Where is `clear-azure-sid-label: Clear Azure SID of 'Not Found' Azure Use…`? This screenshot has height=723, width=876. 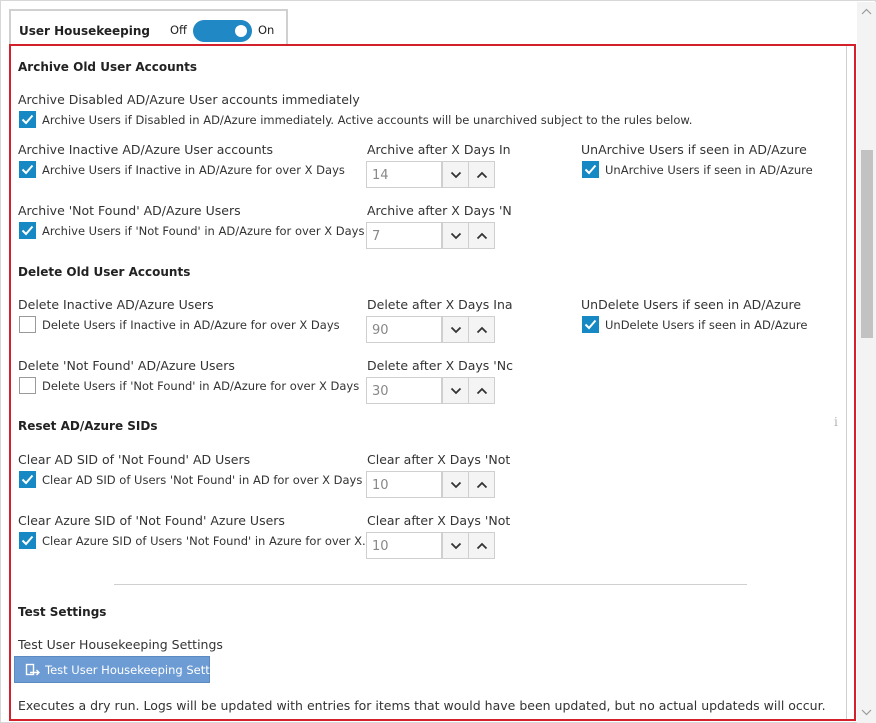 clear-azure-sid-label: Clear Azure SID of 'Not Found' Azure Use… is located at coordinates (151, 520).